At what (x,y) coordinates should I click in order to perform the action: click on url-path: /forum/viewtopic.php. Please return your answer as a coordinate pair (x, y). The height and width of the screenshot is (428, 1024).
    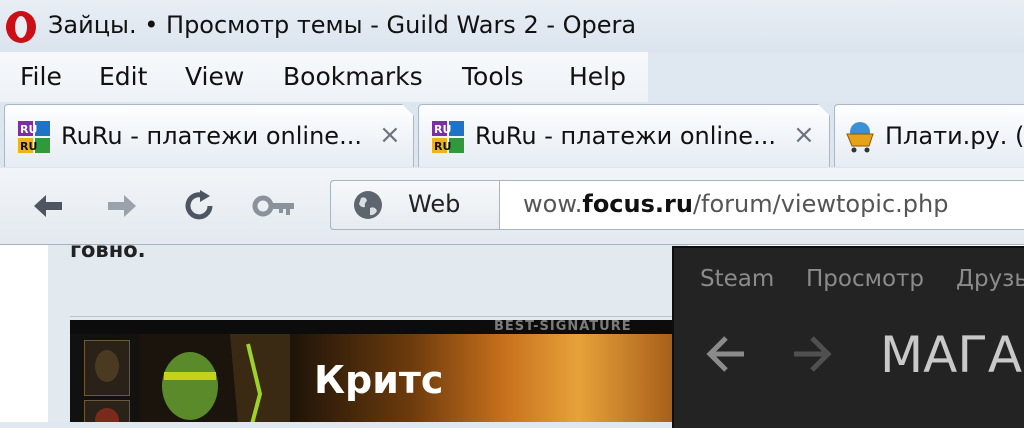
    Looking at the image, I should click on (820, 204).